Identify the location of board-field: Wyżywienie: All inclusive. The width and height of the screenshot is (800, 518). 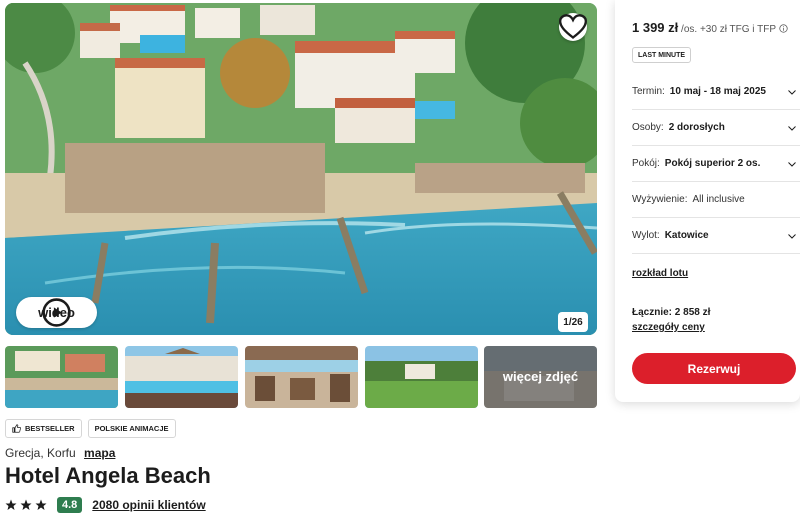
(716, 200).